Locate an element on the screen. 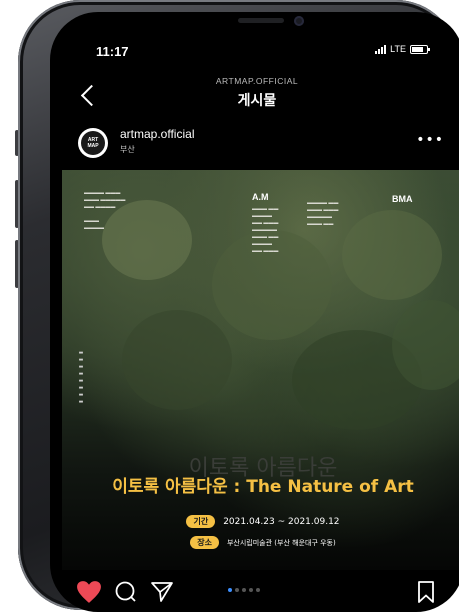  bookmark-icon is located at coordinates (426, 592).